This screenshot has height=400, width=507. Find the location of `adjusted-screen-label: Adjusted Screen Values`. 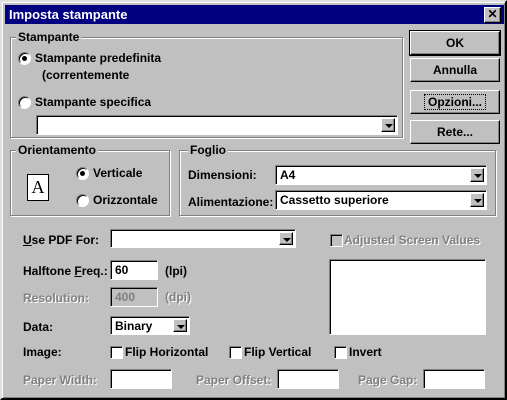

adjusted-screen-label: Adjusted Screen Values is located at coordinates (412, 240).